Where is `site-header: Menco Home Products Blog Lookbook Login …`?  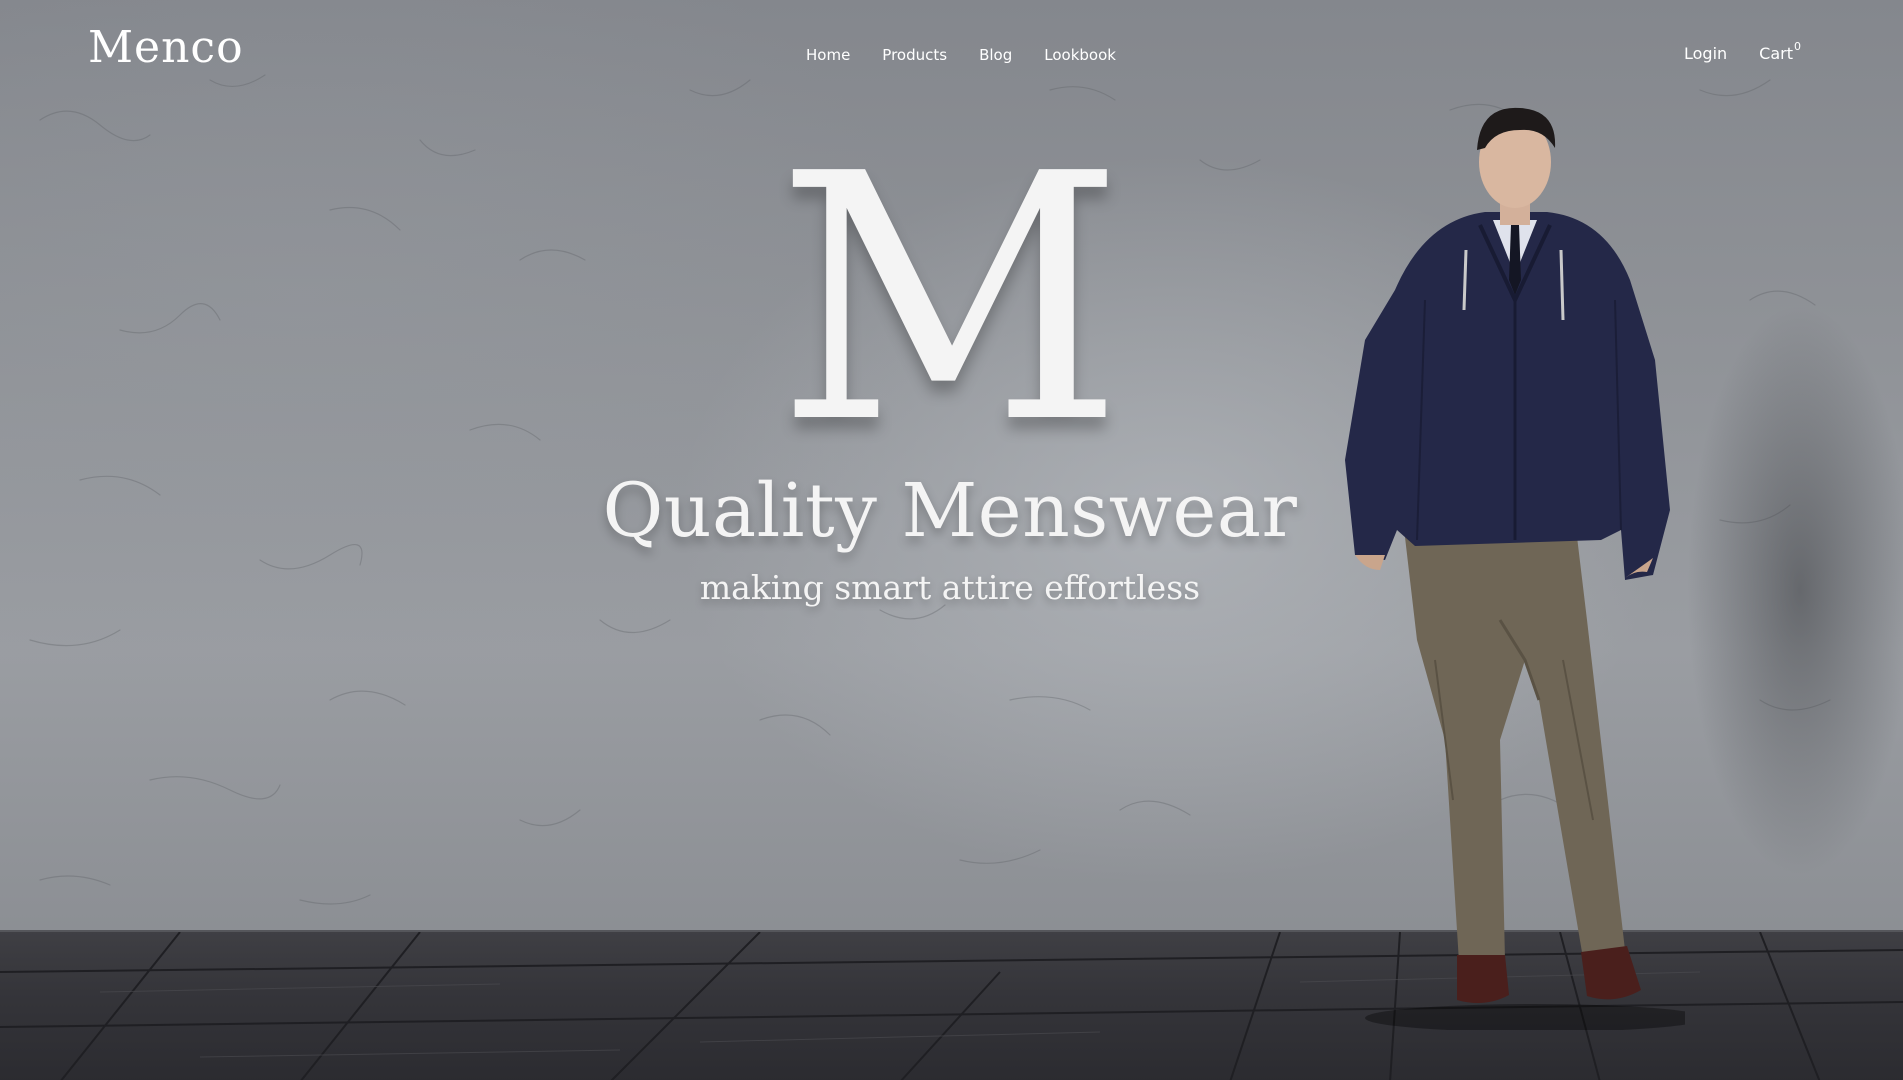 site-header: Menco Home Products Blog Lookbook Login … is located at coordinates (951, 55).